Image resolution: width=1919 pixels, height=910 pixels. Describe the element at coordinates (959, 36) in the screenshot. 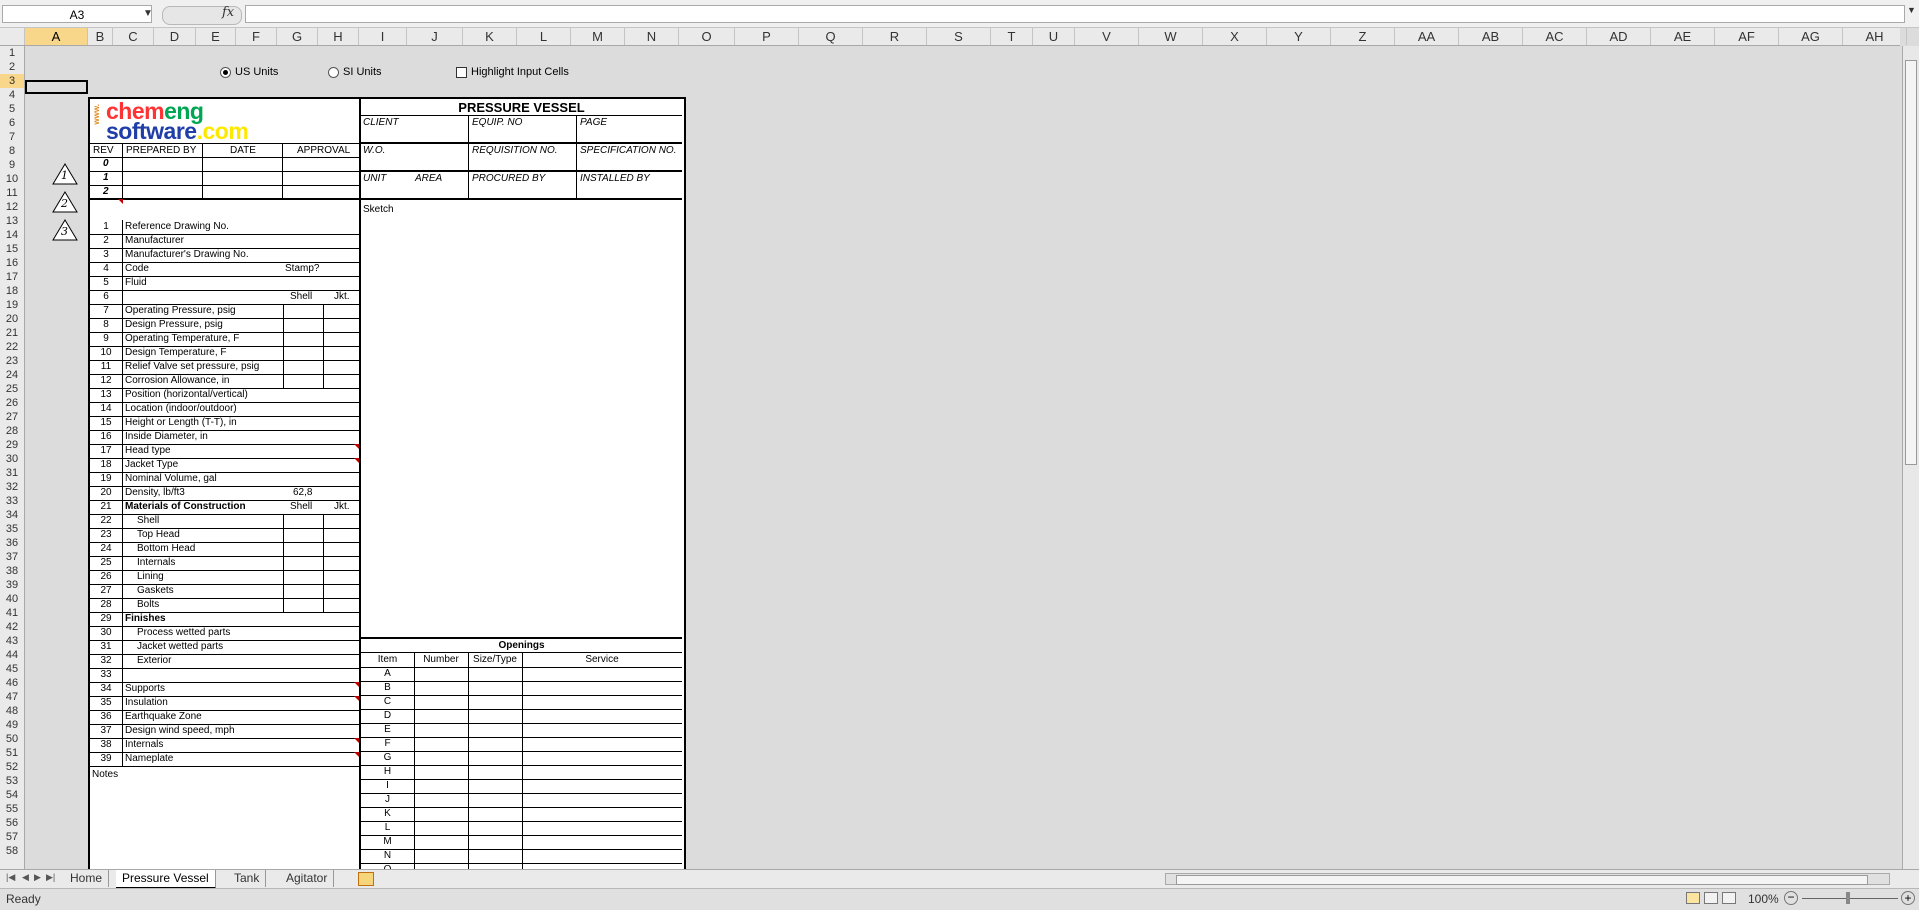

I see `column-header-s: S` at that location.